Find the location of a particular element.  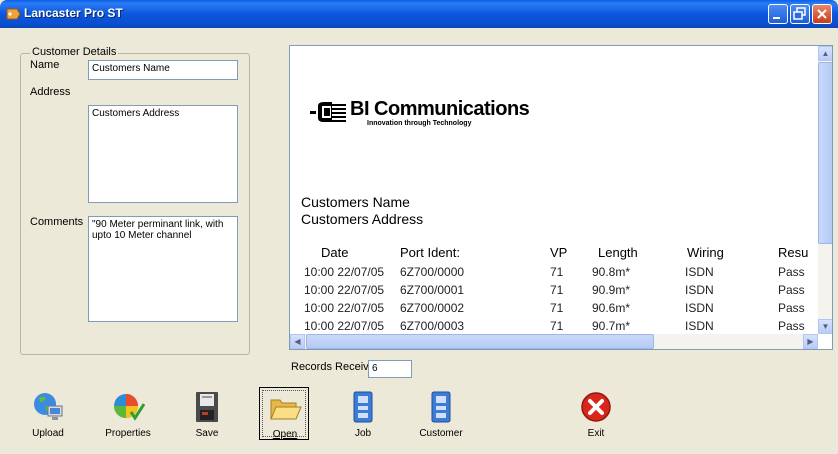

scroll-up-arrow-icon: ▲ is located at coordinates (825, 53).